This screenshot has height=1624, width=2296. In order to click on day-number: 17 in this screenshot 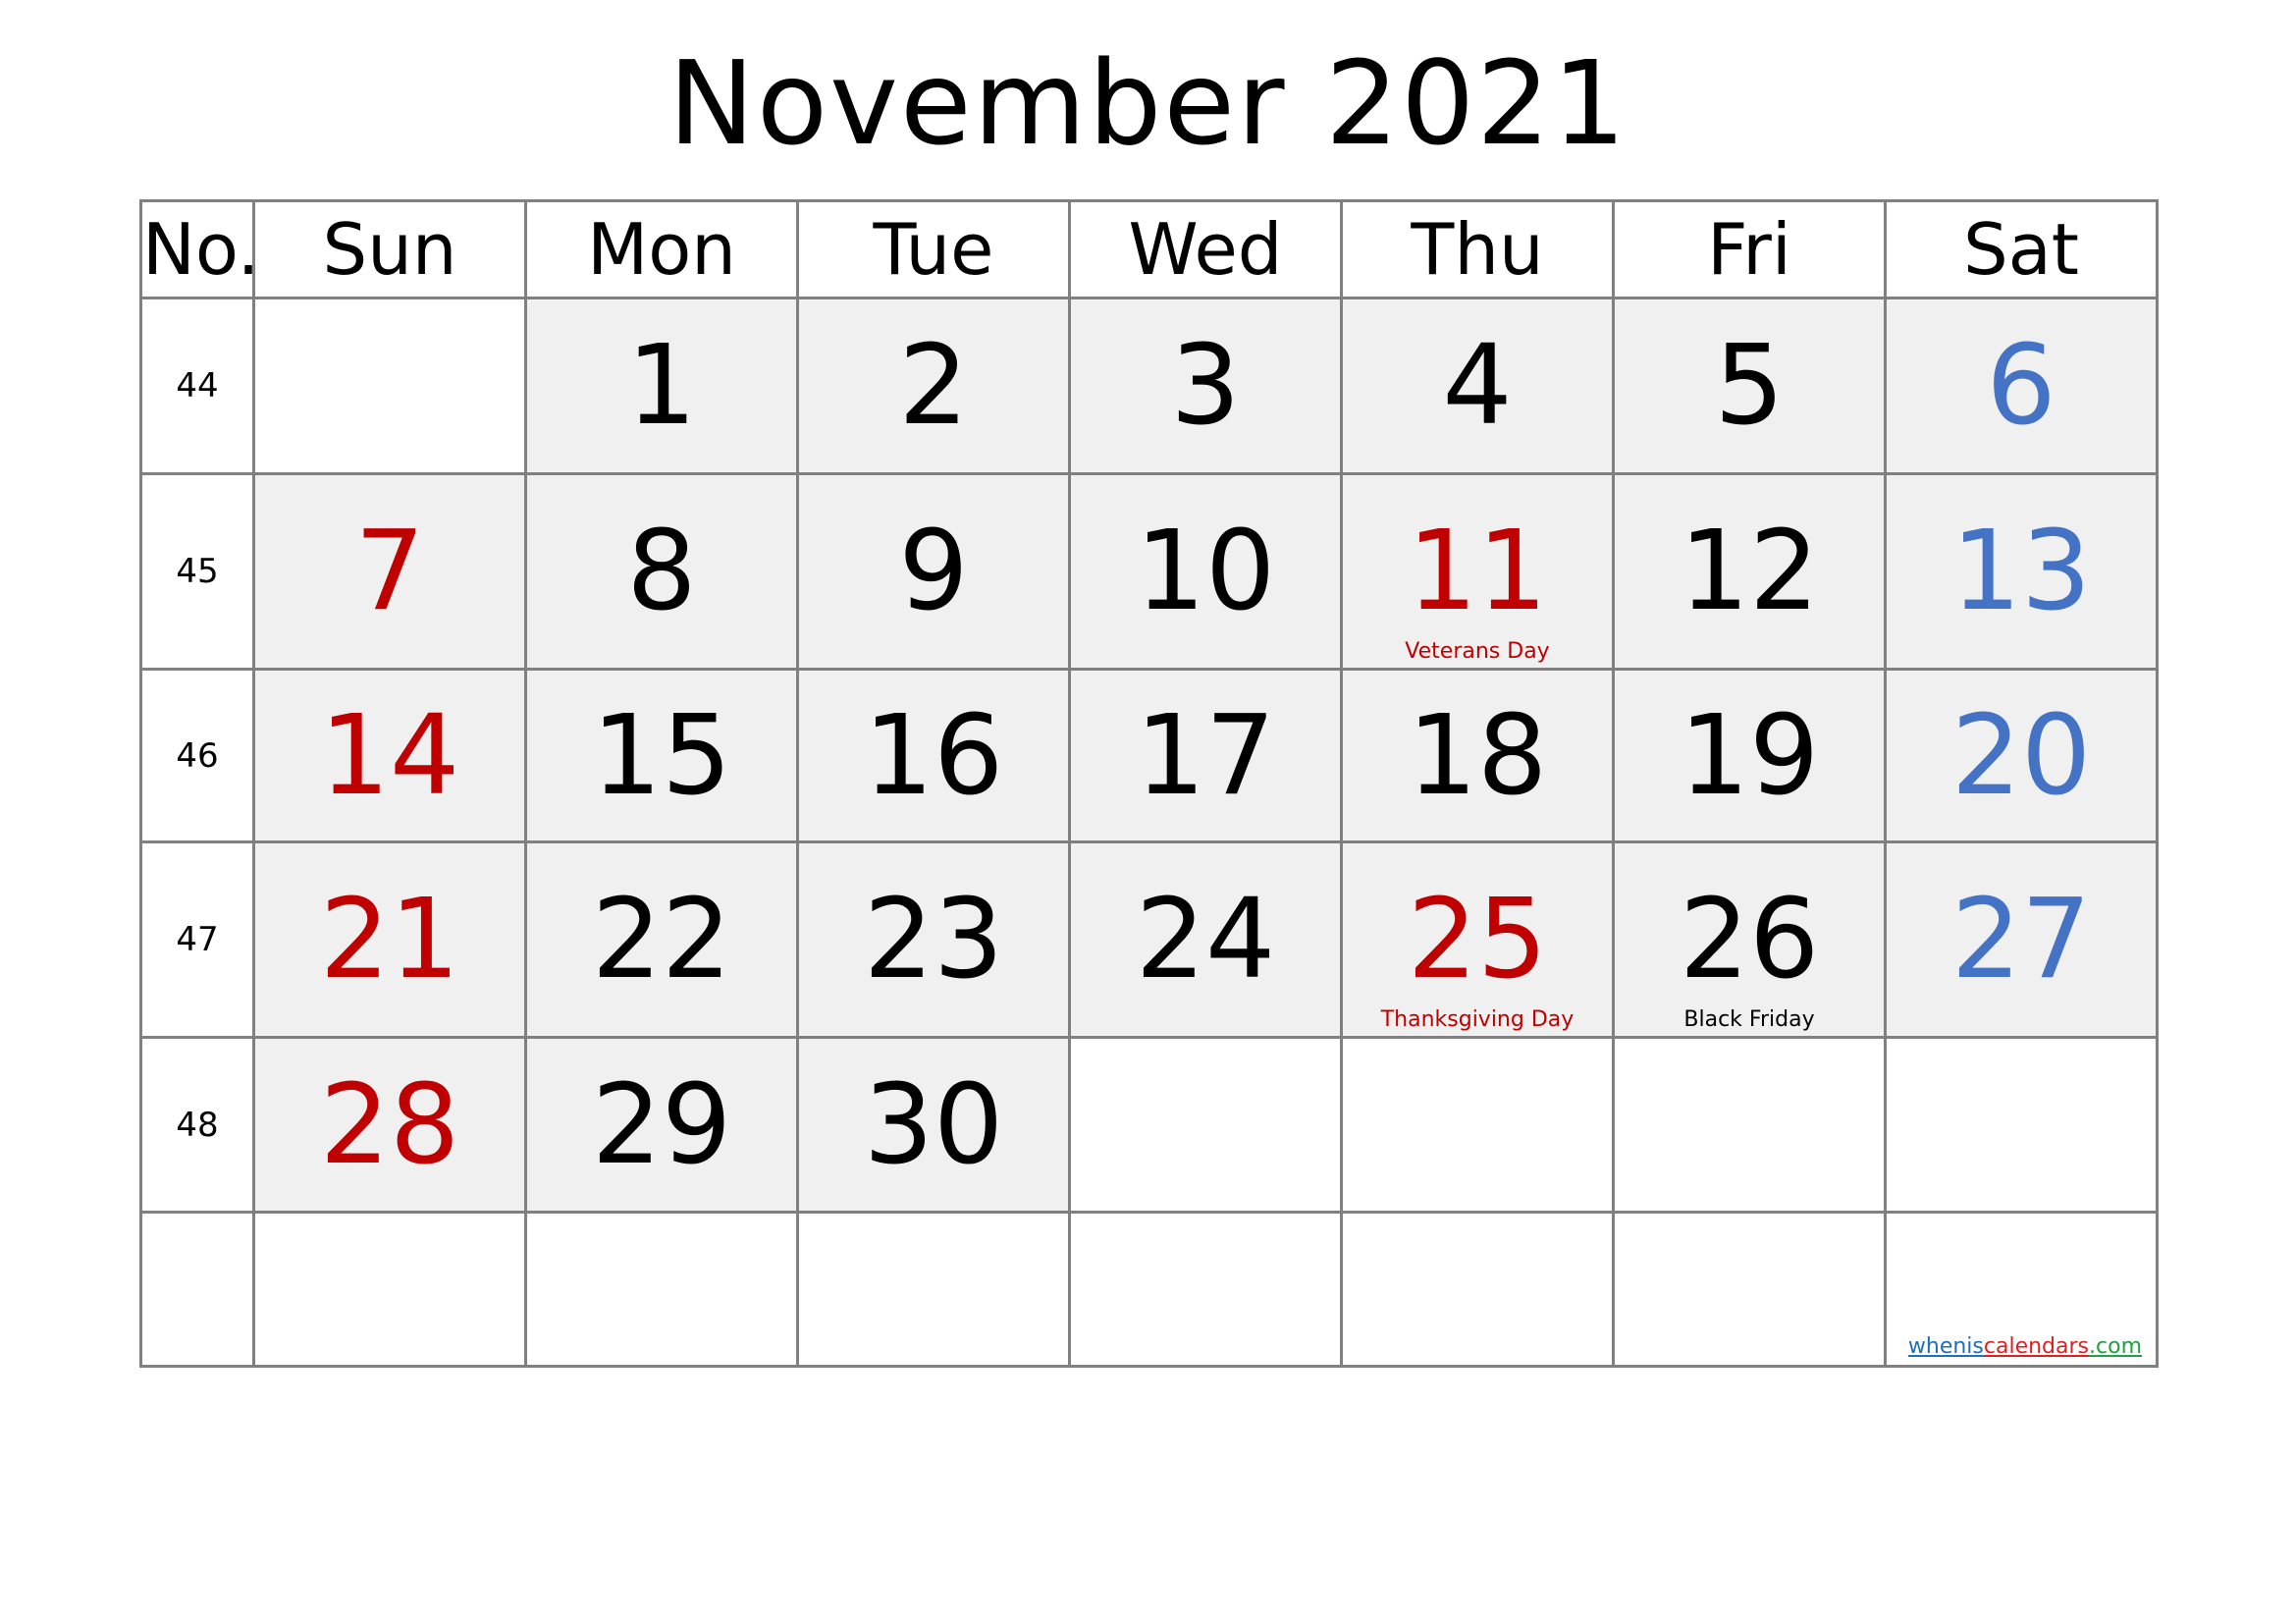, I will do `click(1205, 755)`.